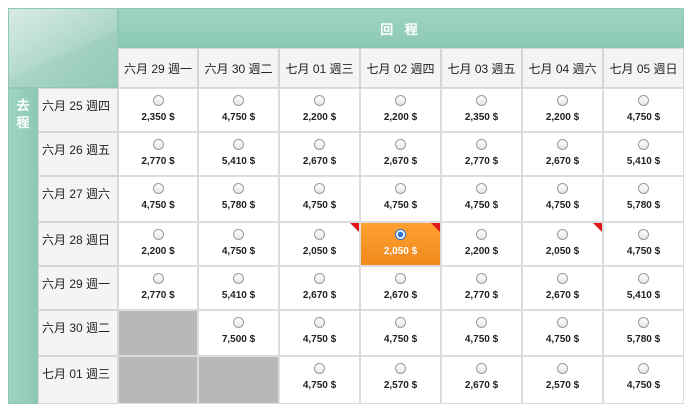 Image resolution: width=690 pixels, height=410 pixels. I want to click on fare-cell: 7,500 $, so click(238, 333).